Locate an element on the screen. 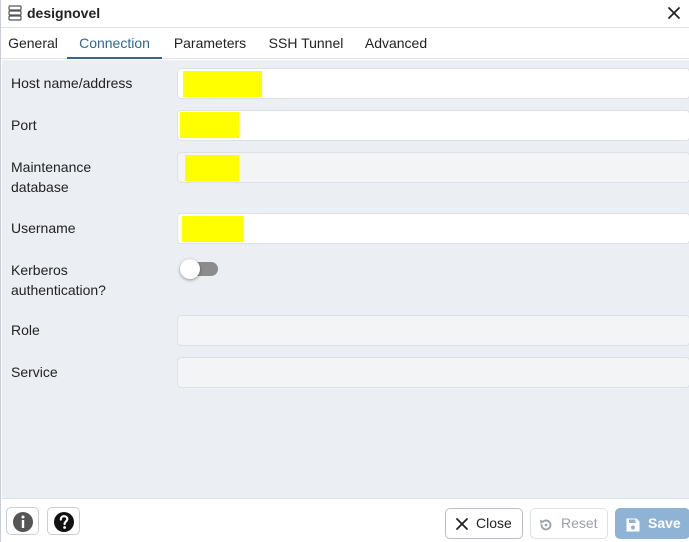  tab-connection: Connection is located at coordinates (114, 43).